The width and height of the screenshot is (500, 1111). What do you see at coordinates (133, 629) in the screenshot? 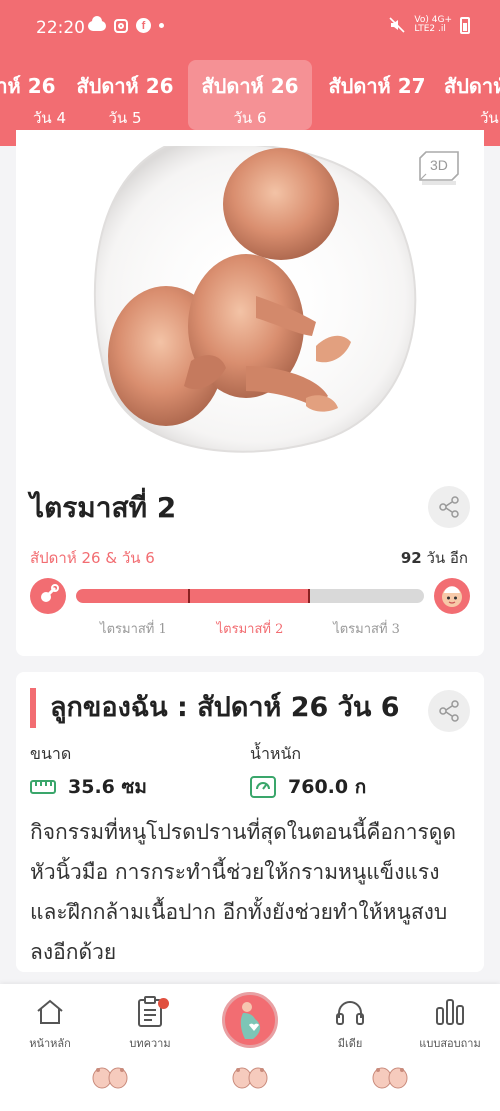
I see `trimester-label-1: ไตรมาสที่ 1` at bounding box center [133, 629].